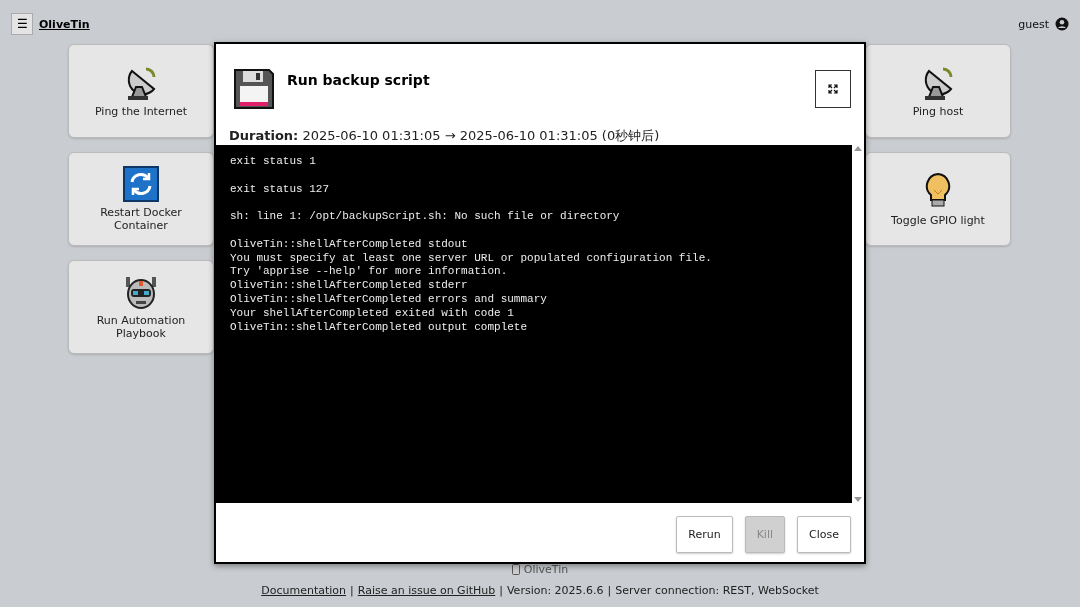 Image resolution: width=1080 pixels, height=607 pixels. Describe the element at coordinates (515, 569) in the screenshot. I see `logo-icon` at that location.